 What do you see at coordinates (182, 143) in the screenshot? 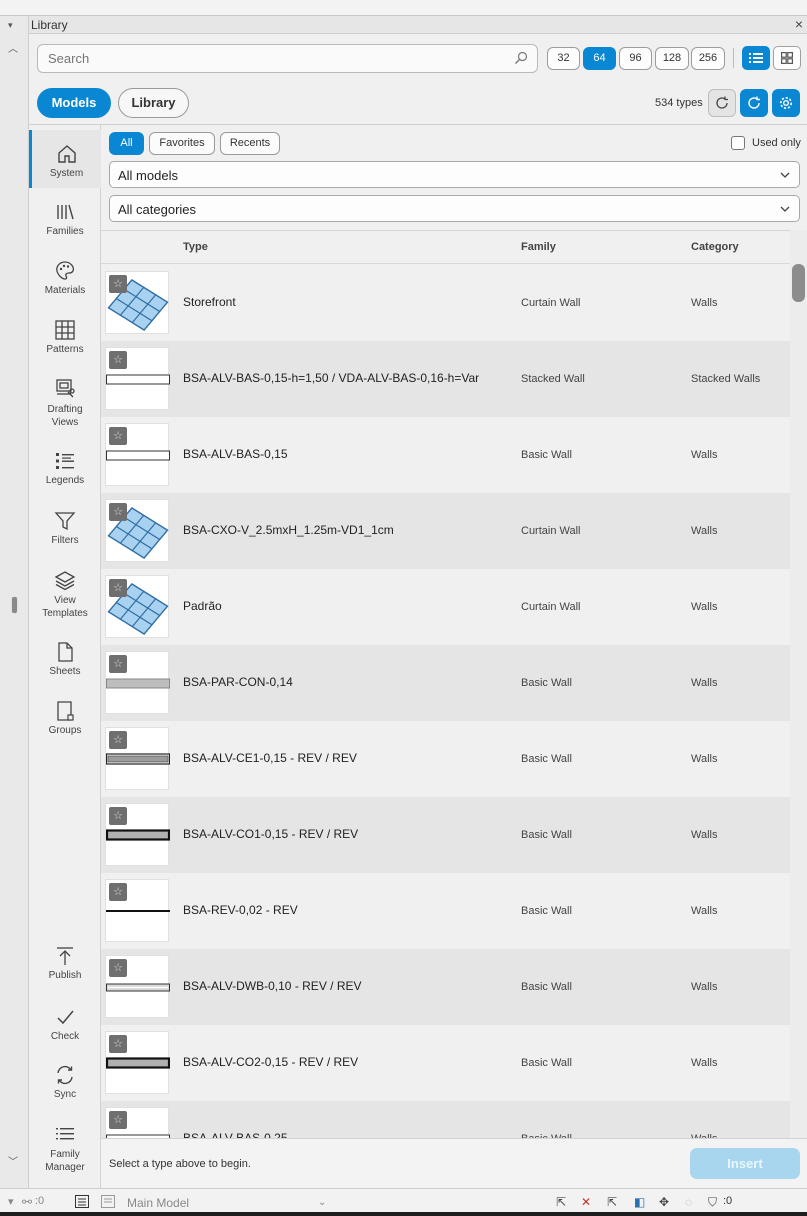
I see `filter-favorites: Favorites` at bounding box center [182, 143].